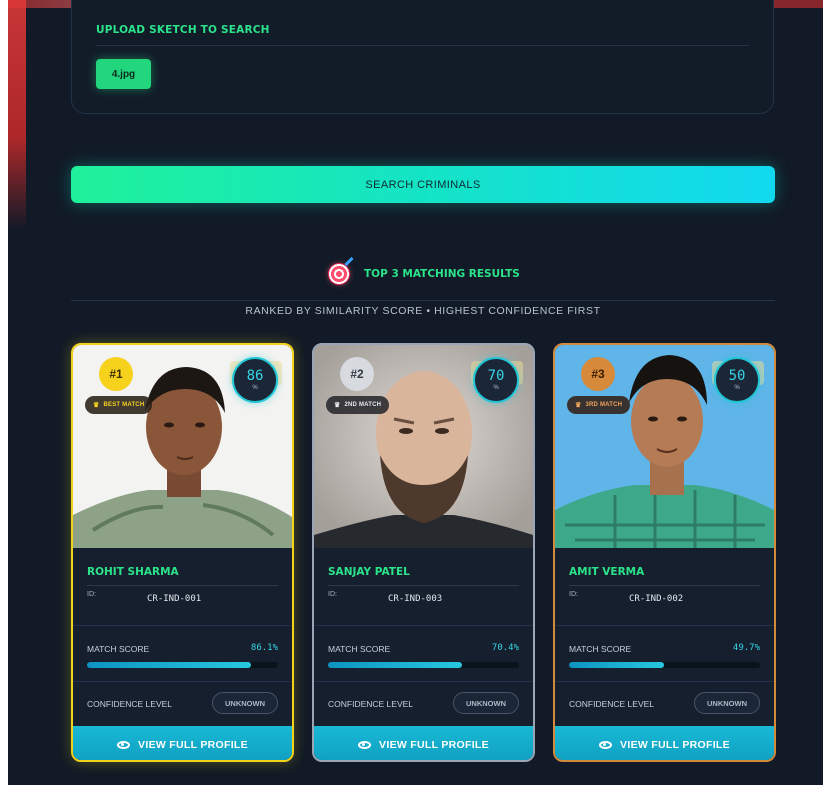 The width and height of the screenshot is (827, 785). I want to click on target-dart-icon, so click(339, 274).